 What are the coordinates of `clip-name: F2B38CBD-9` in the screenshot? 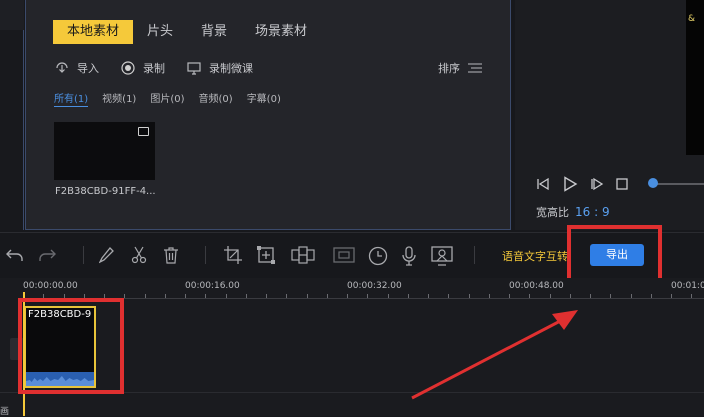 It's located at (60, 314).